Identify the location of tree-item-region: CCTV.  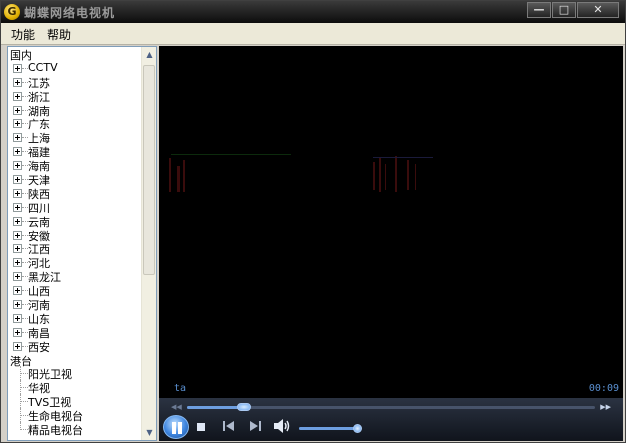
(75, 68).